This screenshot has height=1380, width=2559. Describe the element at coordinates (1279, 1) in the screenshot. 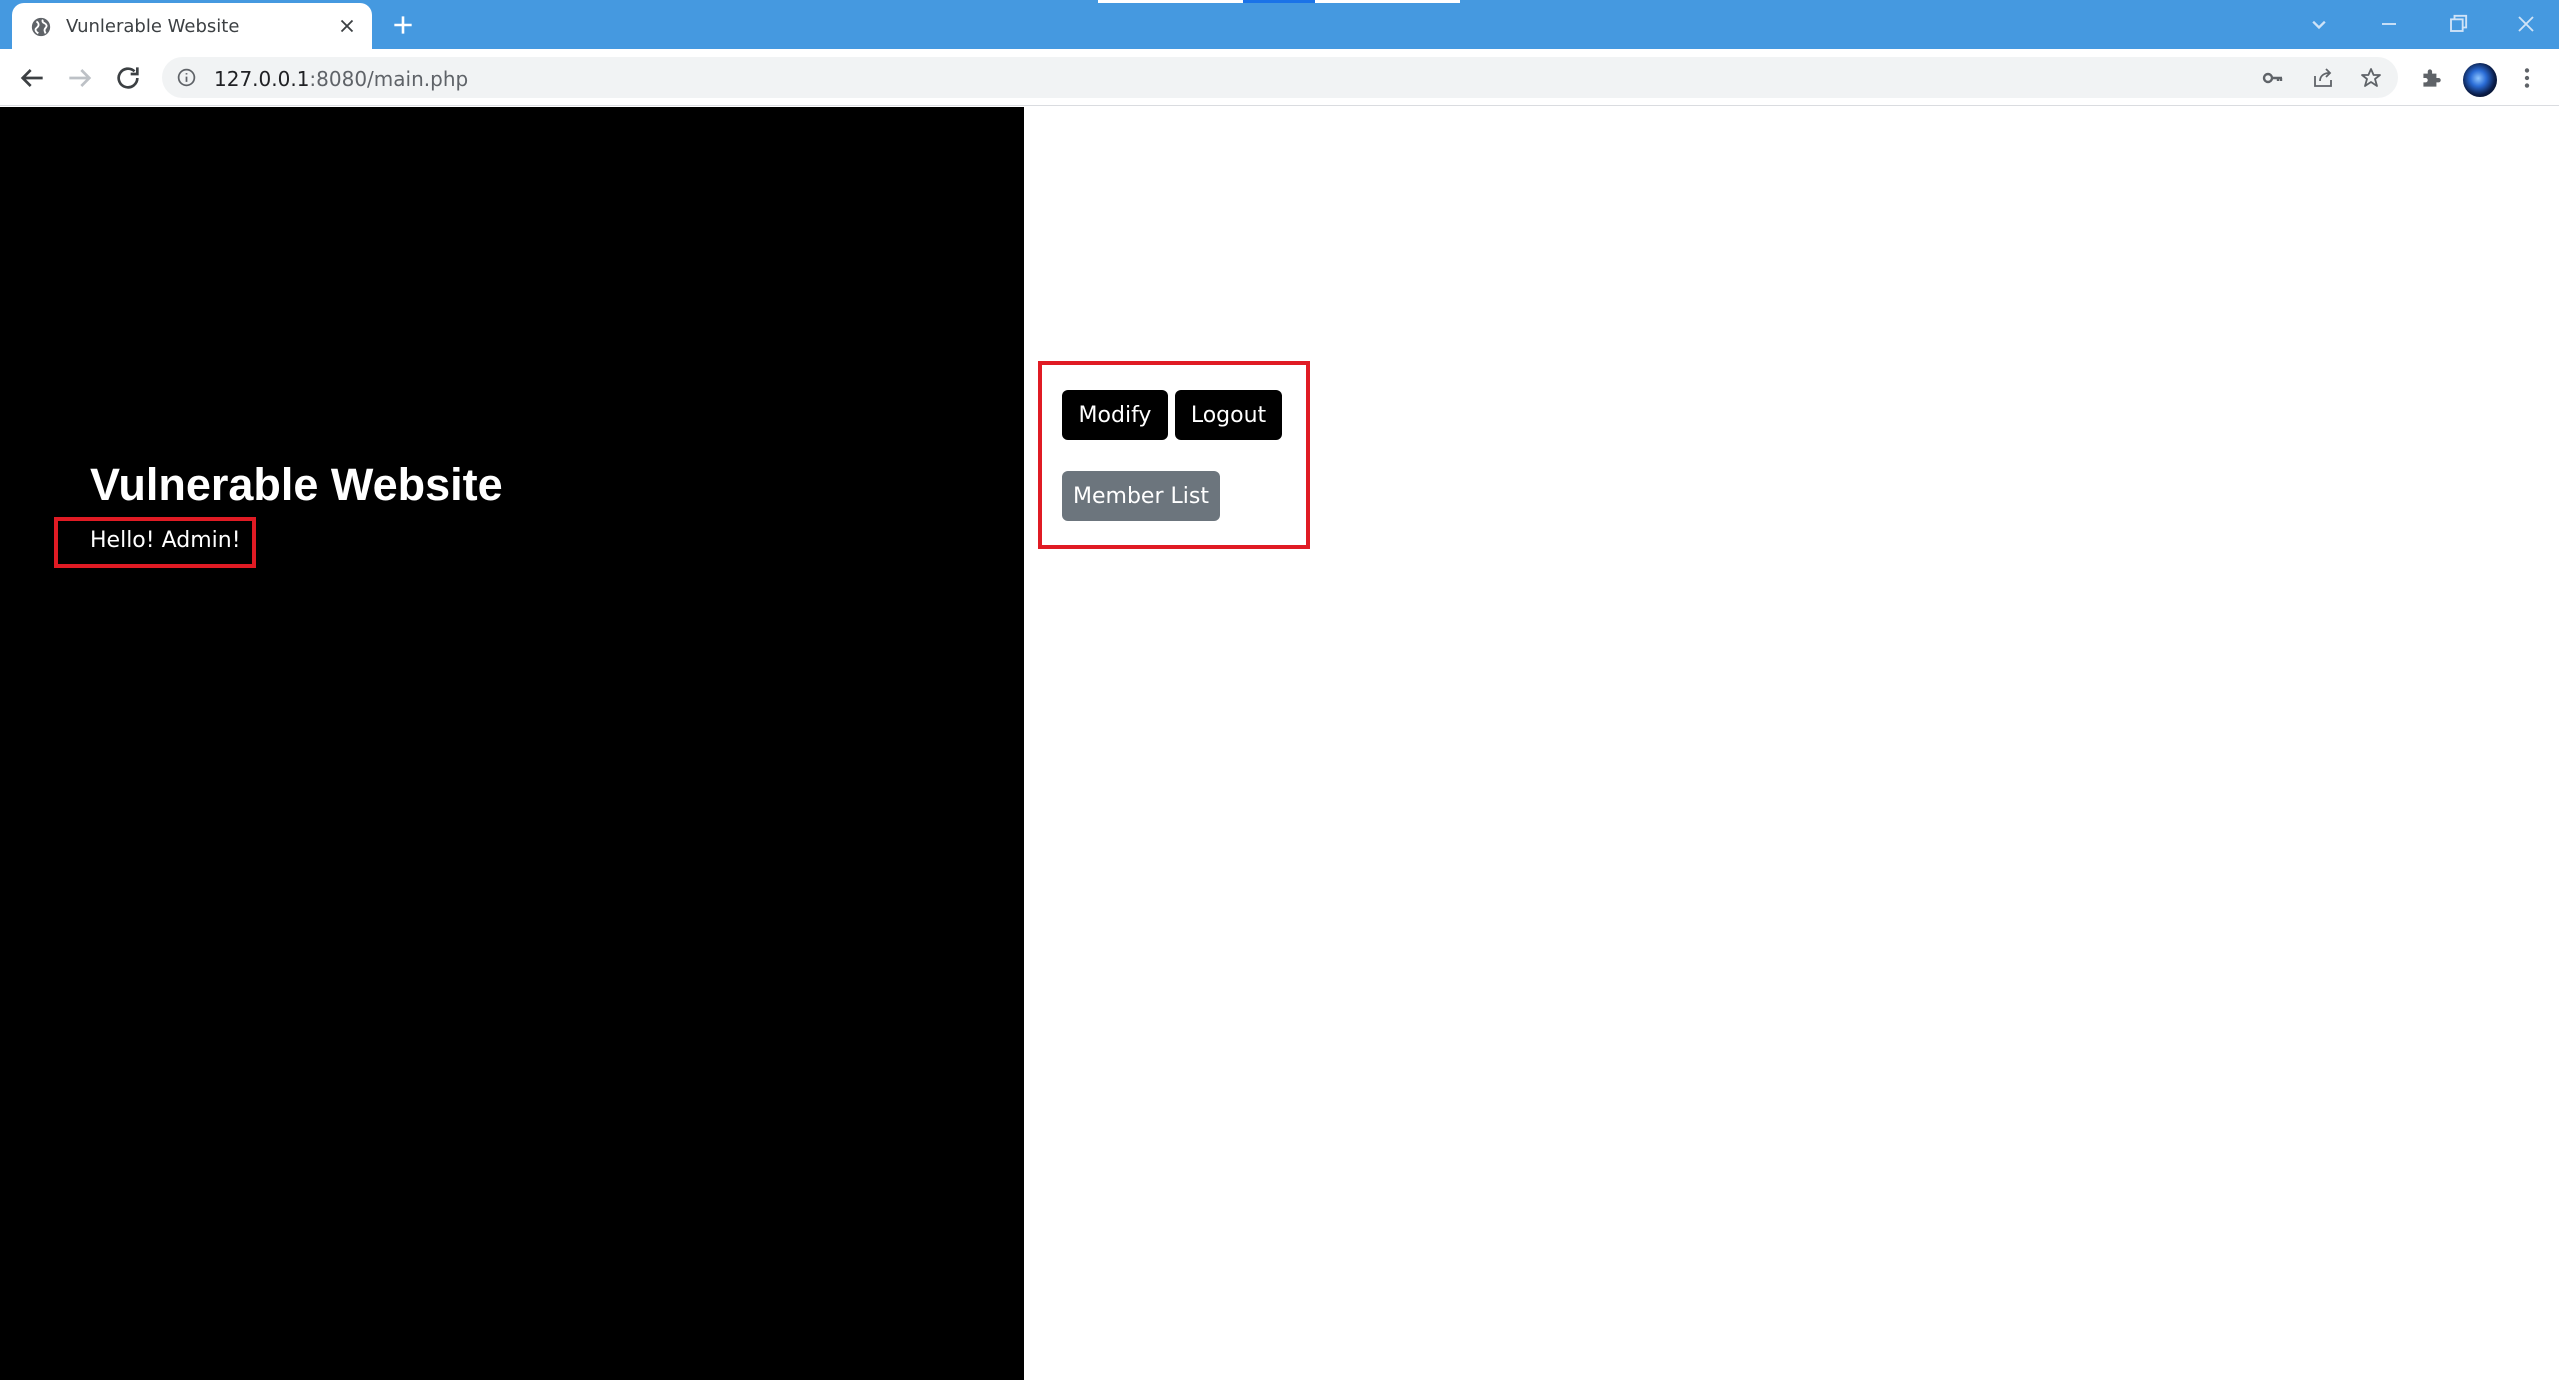

I see `tab-group-indicator-active` at that location.